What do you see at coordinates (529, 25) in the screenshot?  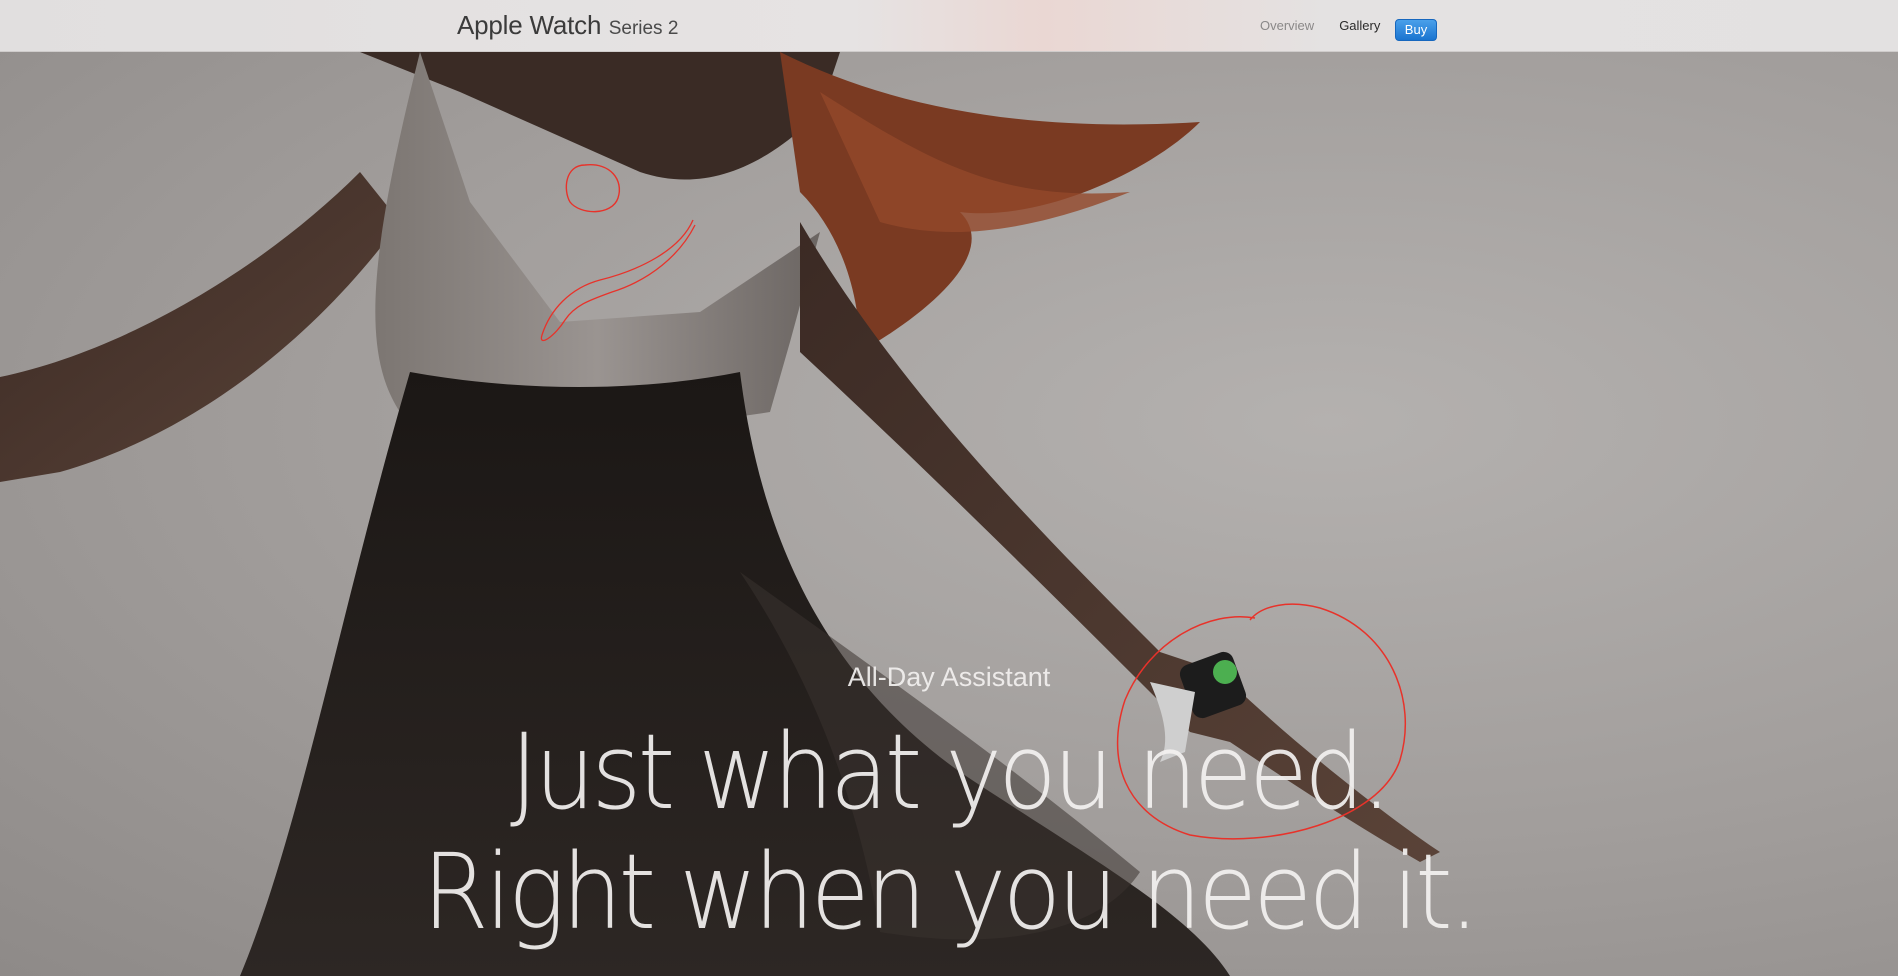 I see `product-name: Apple Watch` at bounding box center [529, 25].